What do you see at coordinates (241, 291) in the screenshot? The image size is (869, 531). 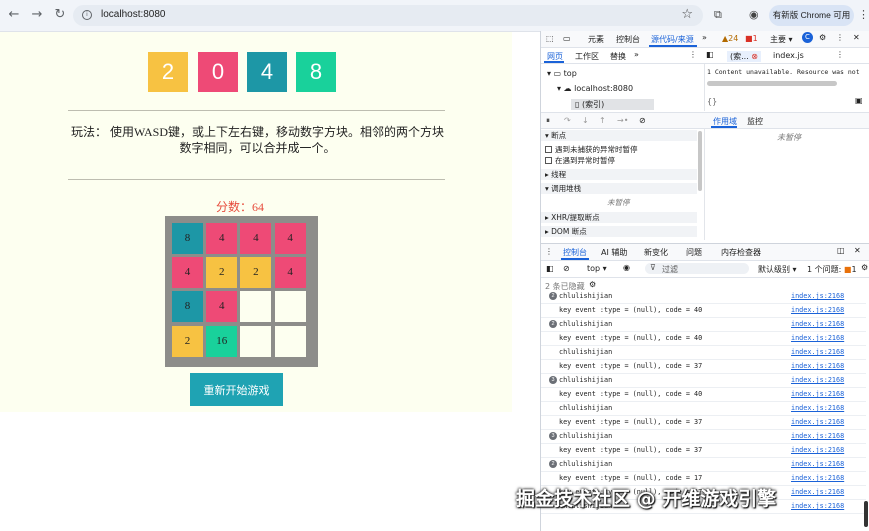 I see `game-board: 8 4 4 4 4 2 2 4 8 4 2 16` at bounding box center [241, 291].